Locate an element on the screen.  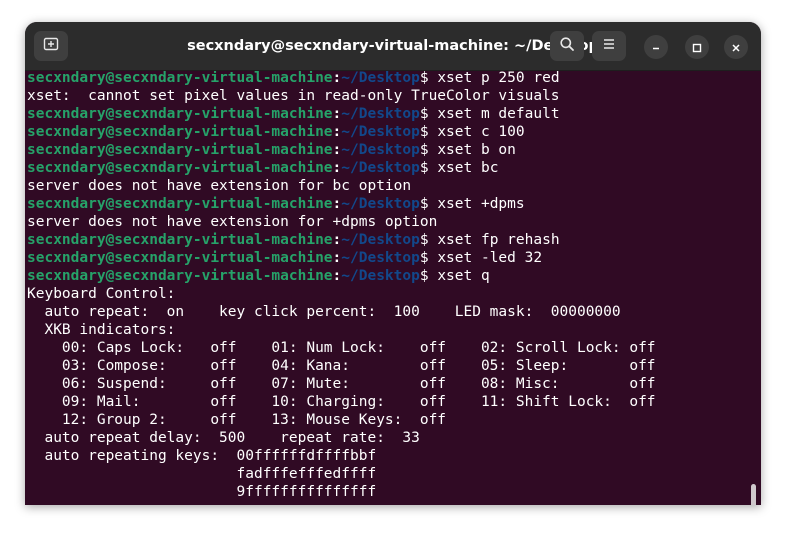
maximize-button is located at coordinates (697, 47).